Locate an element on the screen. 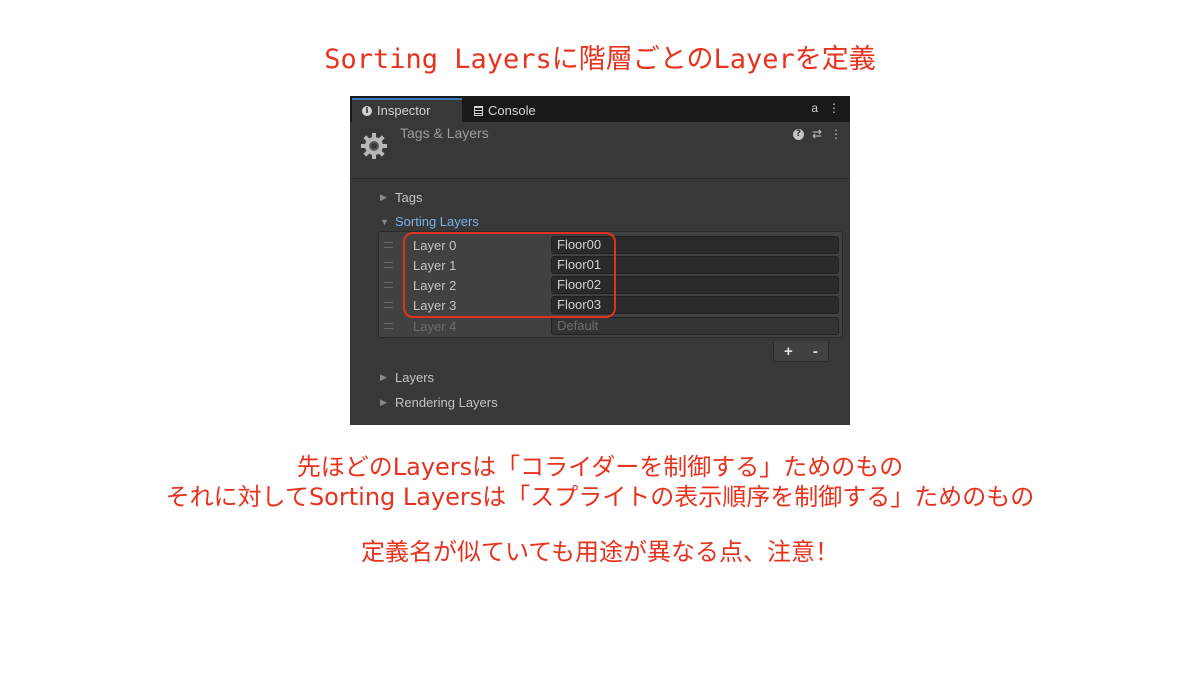 This screenshot has height=675, width=1200. list-item: Layer 1 Floor01 is located at coordinates (610, 265).